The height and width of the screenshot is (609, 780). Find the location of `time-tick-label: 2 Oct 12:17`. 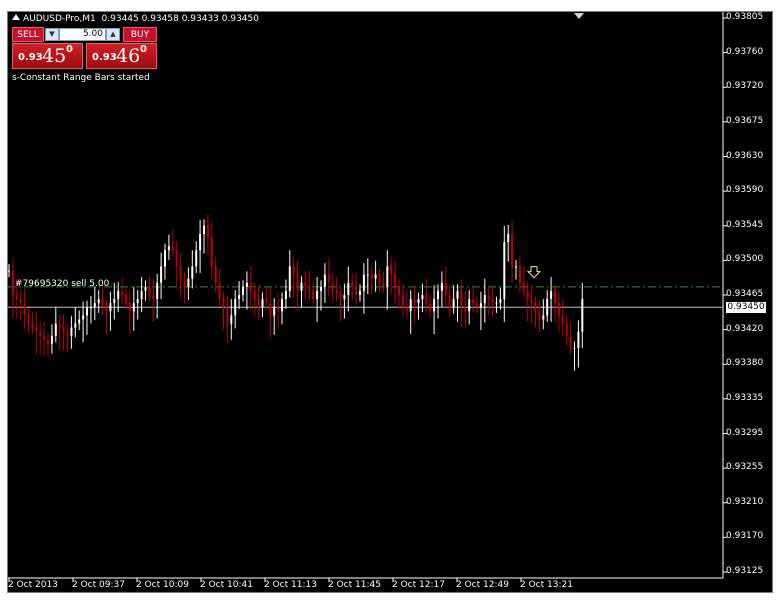

time-tick-label: 2 Oct 12:17 is located at coordinates (418, 585).